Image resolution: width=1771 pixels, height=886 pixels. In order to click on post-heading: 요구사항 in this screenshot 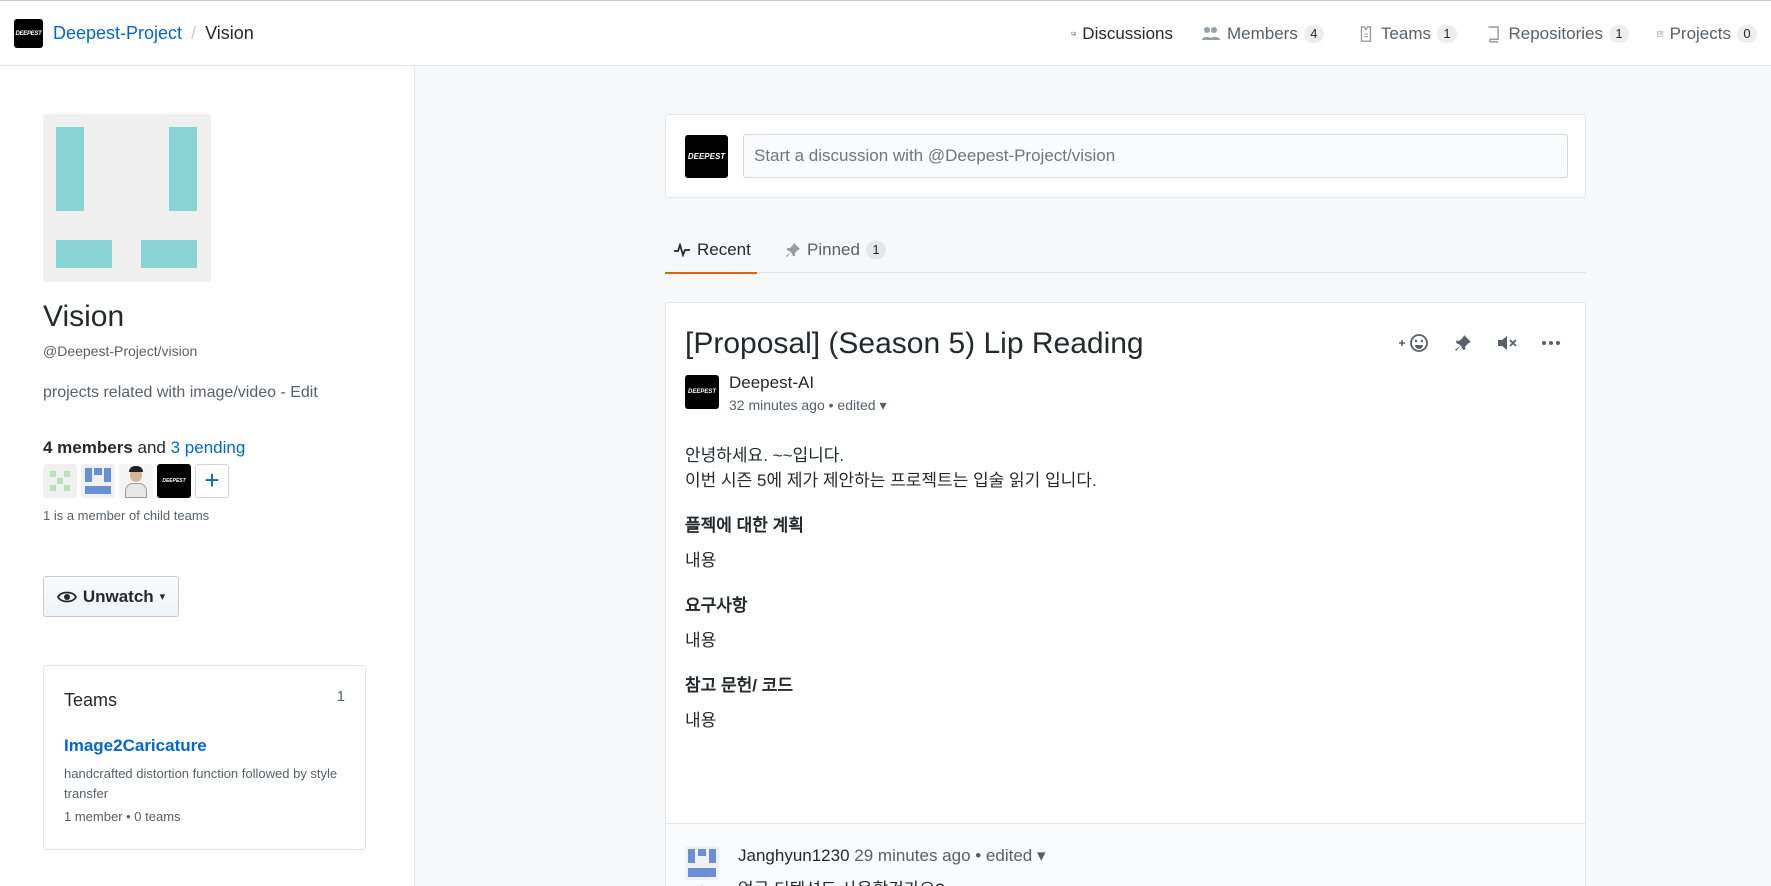, I will do `click(716, 605)`.